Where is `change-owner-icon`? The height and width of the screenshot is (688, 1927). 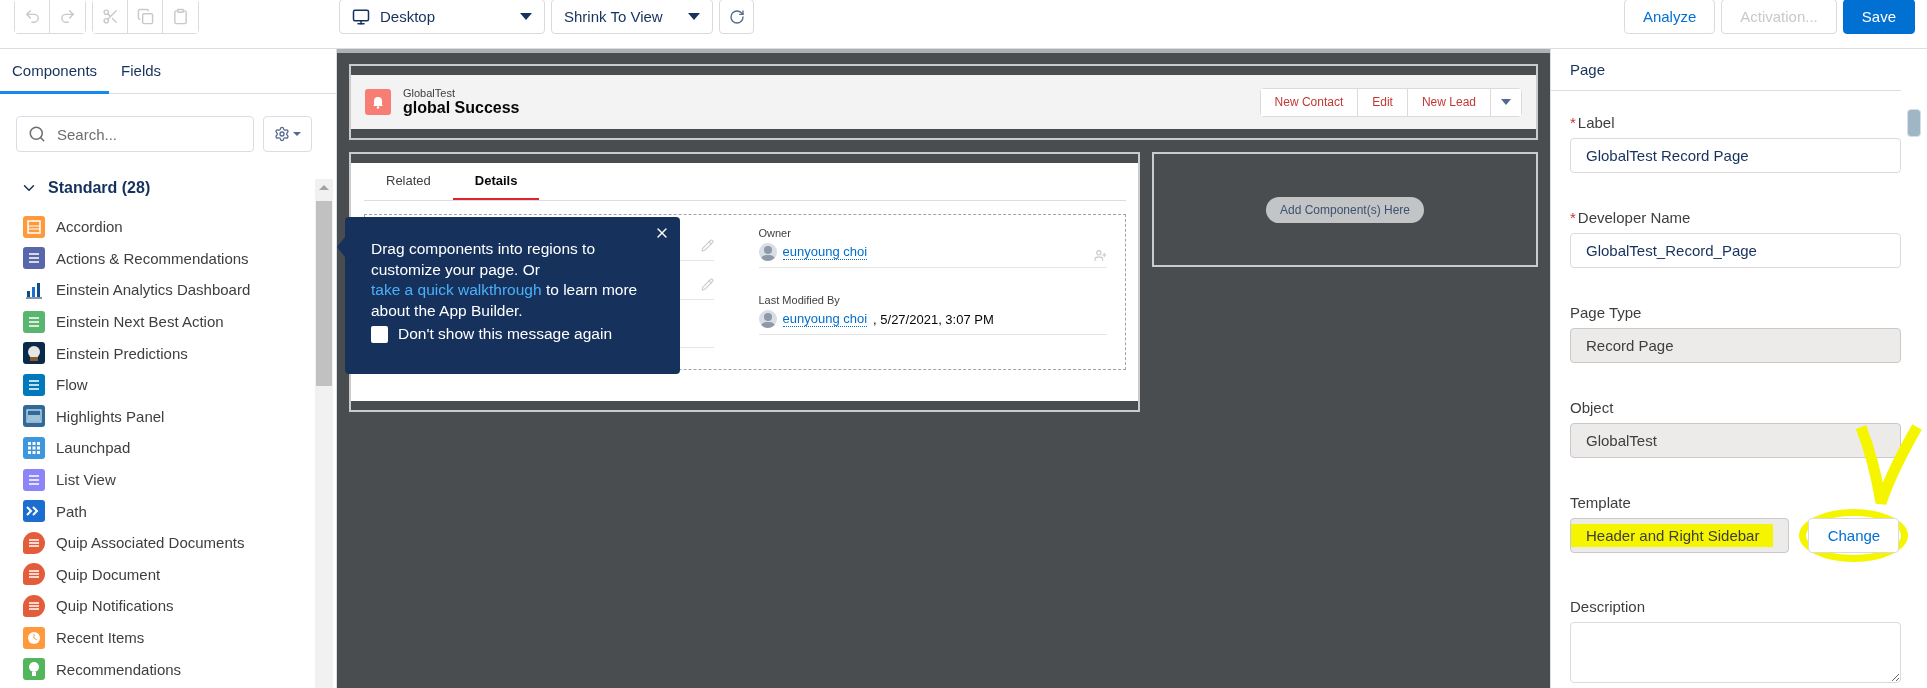
change-owner-icon is located at coordinates (1100, 255).